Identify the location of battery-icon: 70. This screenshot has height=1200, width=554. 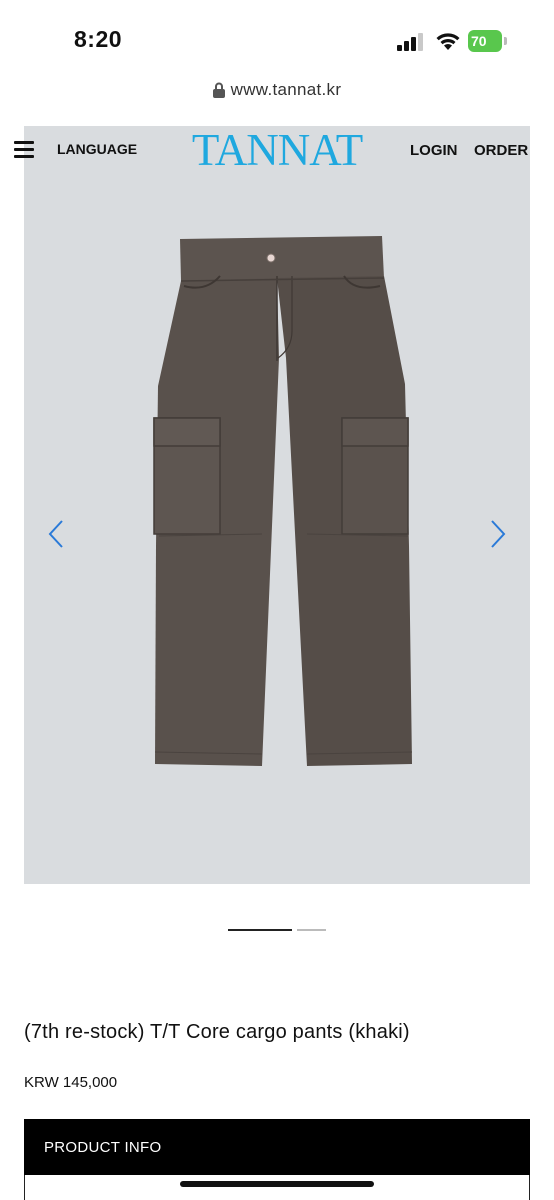
(489, 41).